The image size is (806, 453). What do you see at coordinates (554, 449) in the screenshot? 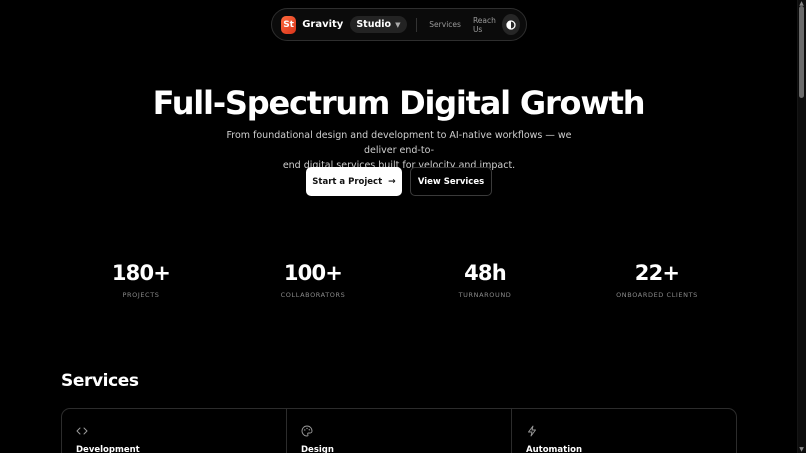
I see `service-title: Automation` at bounding box center [554, 449].